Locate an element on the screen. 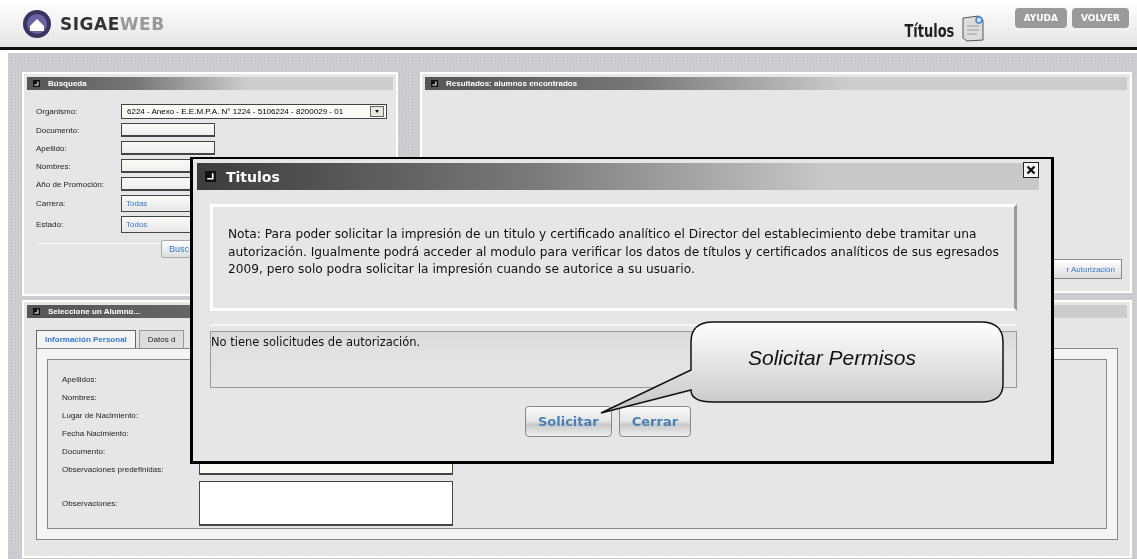  field-label: Apellidos: is located at coordinates (80, 379).